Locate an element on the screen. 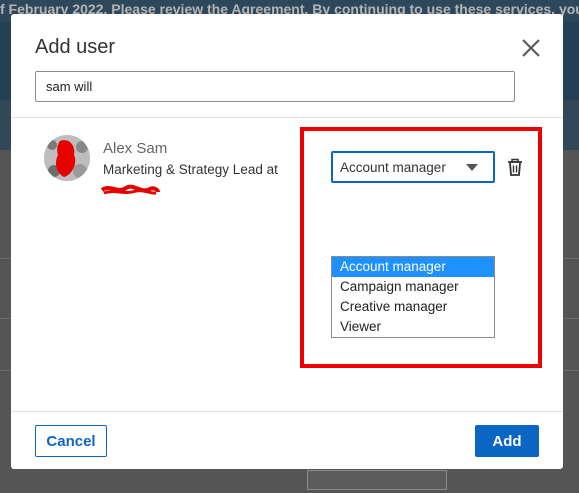  redaction-scribble is located at coordinates (130, 189).